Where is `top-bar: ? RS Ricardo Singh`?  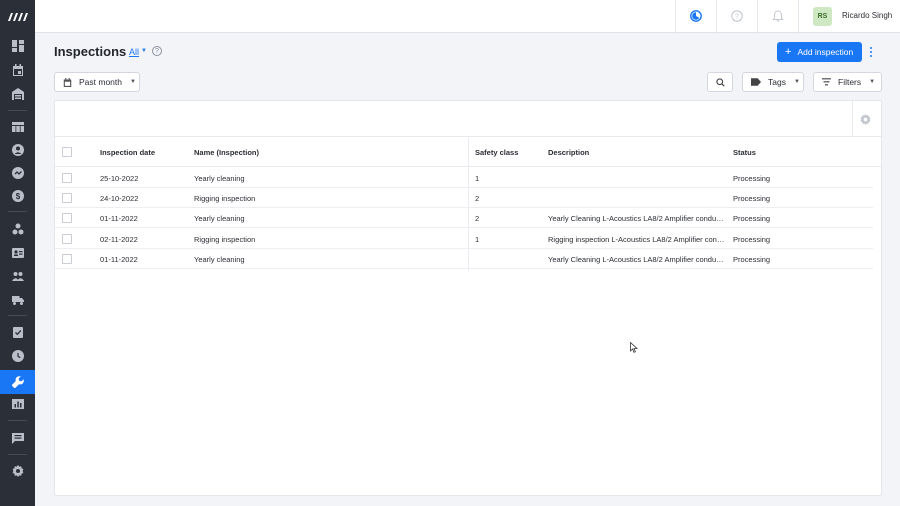 top-bar: ? RS Ricardo Singh is located at coordinates (467, 16).